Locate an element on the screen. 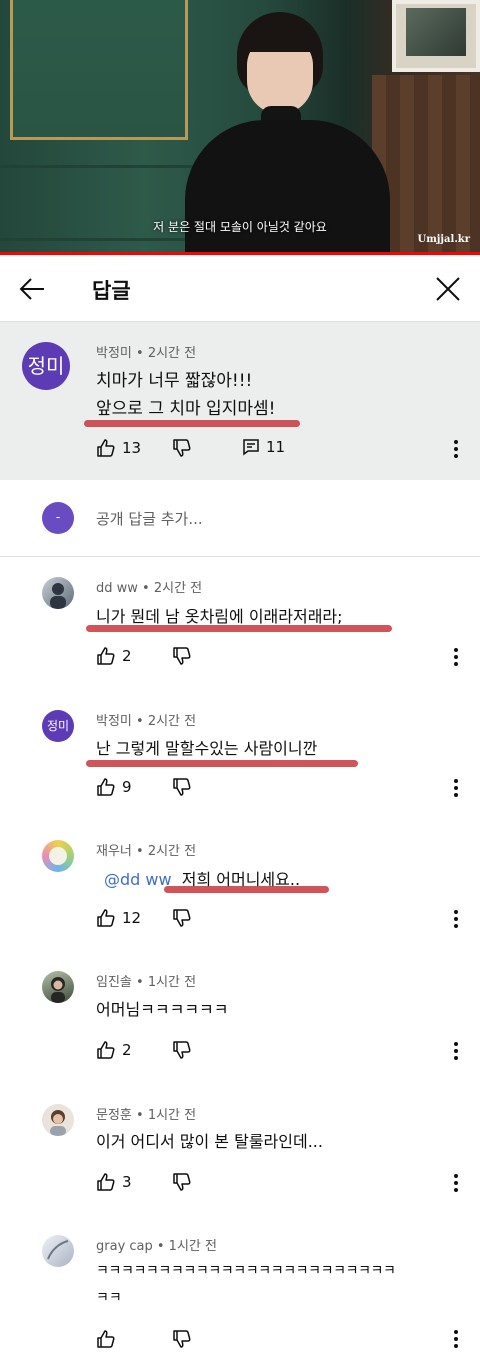 The height and width of the screenshot is (1352, 480). replies-header: 답글 is located at coordinates (240, 288).